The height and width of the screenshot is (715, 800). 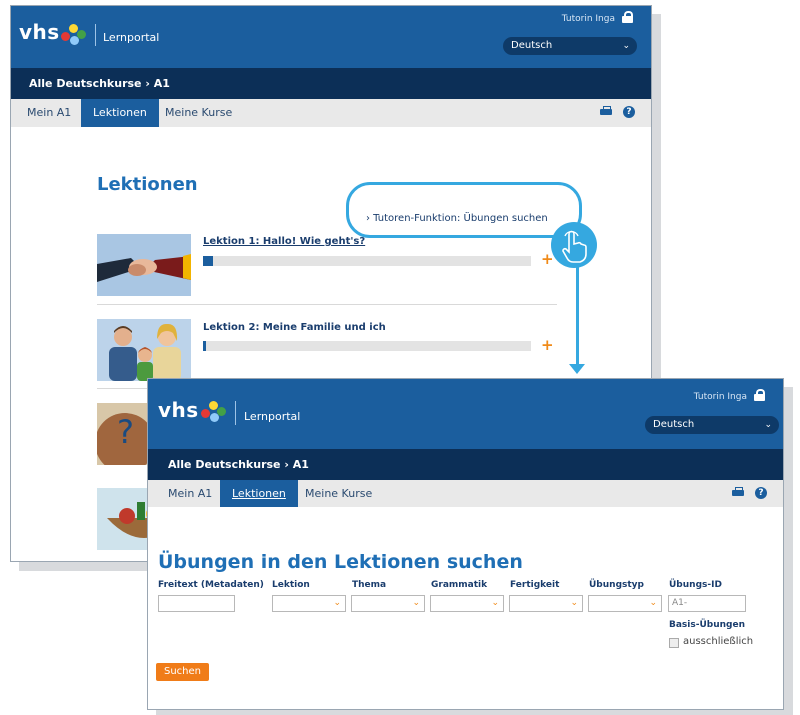 I want to click on uebungstyp-select: ⌄, so click(x=625, y=603).